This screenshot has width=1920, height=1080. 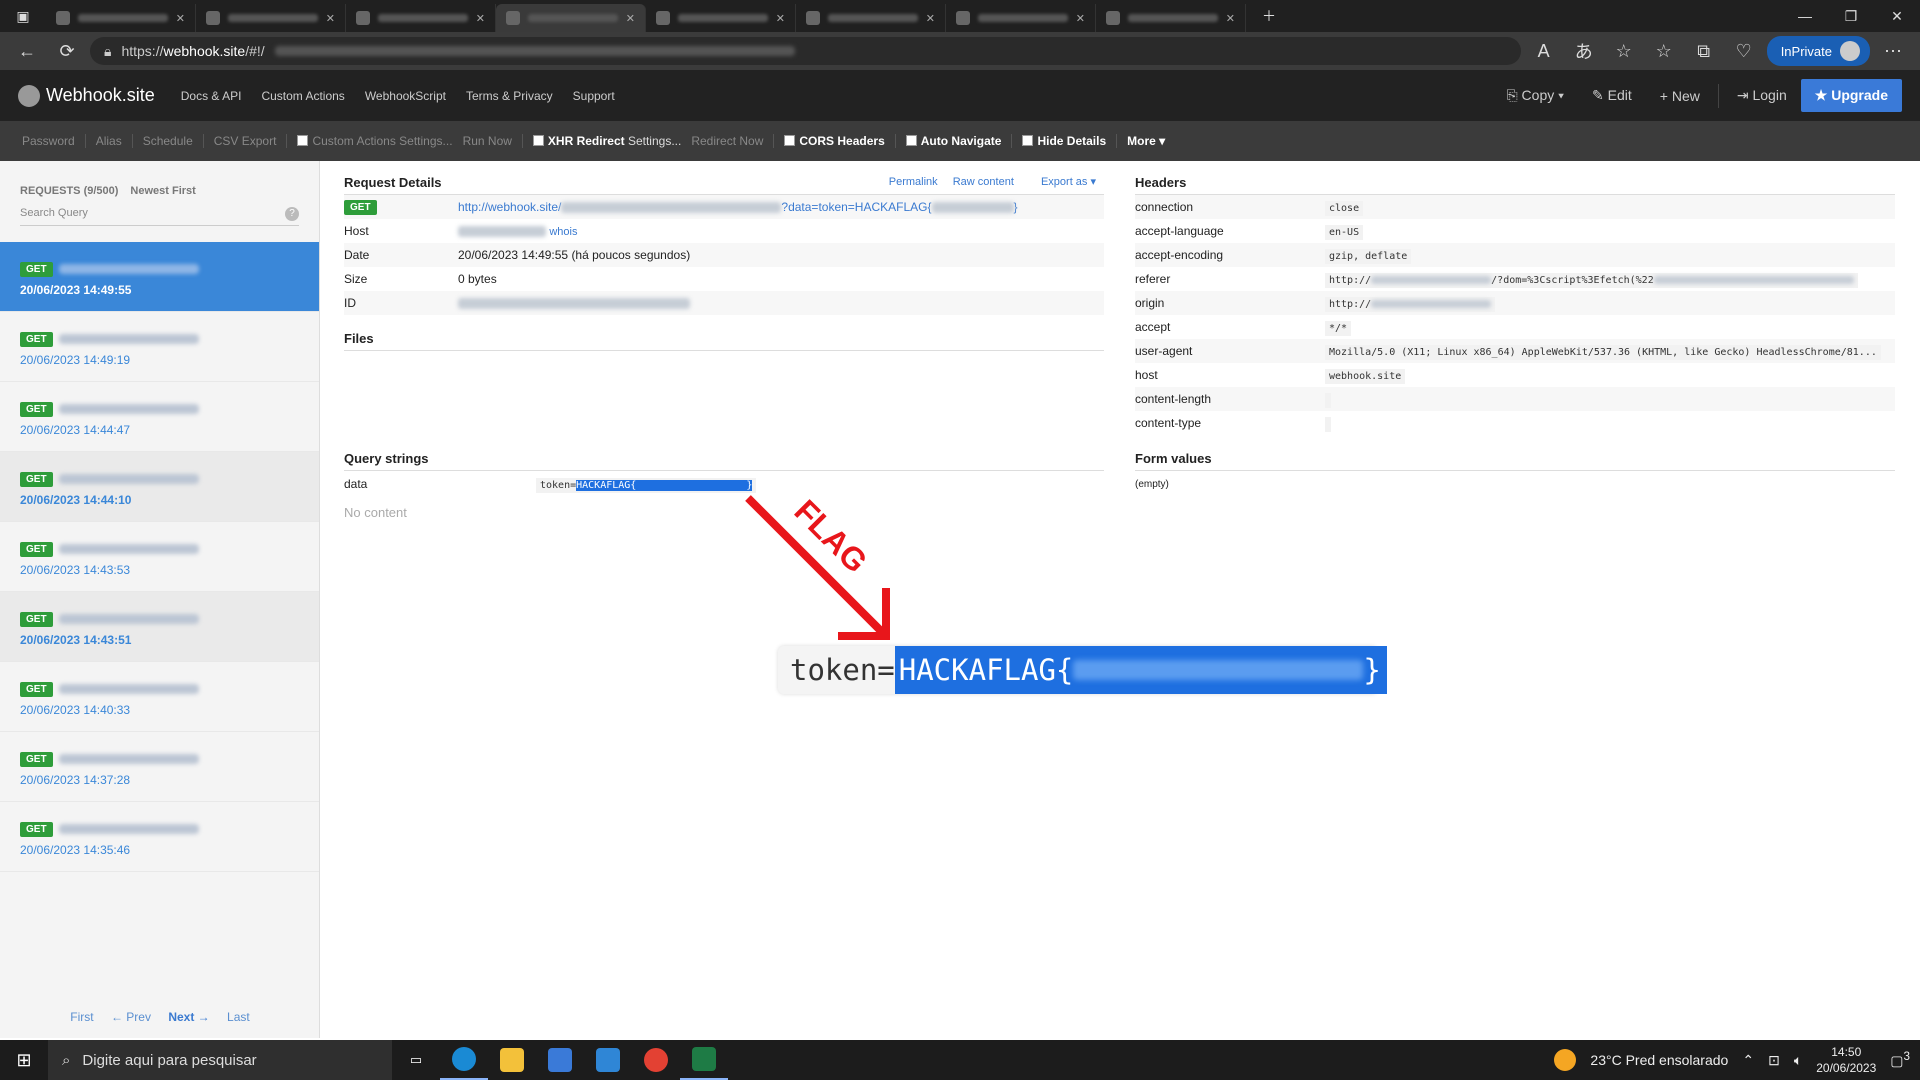 What do you see at coordinates (464, 1060) in the screenshot?
I see `edge-icon` at bounding box center [464, 1060].